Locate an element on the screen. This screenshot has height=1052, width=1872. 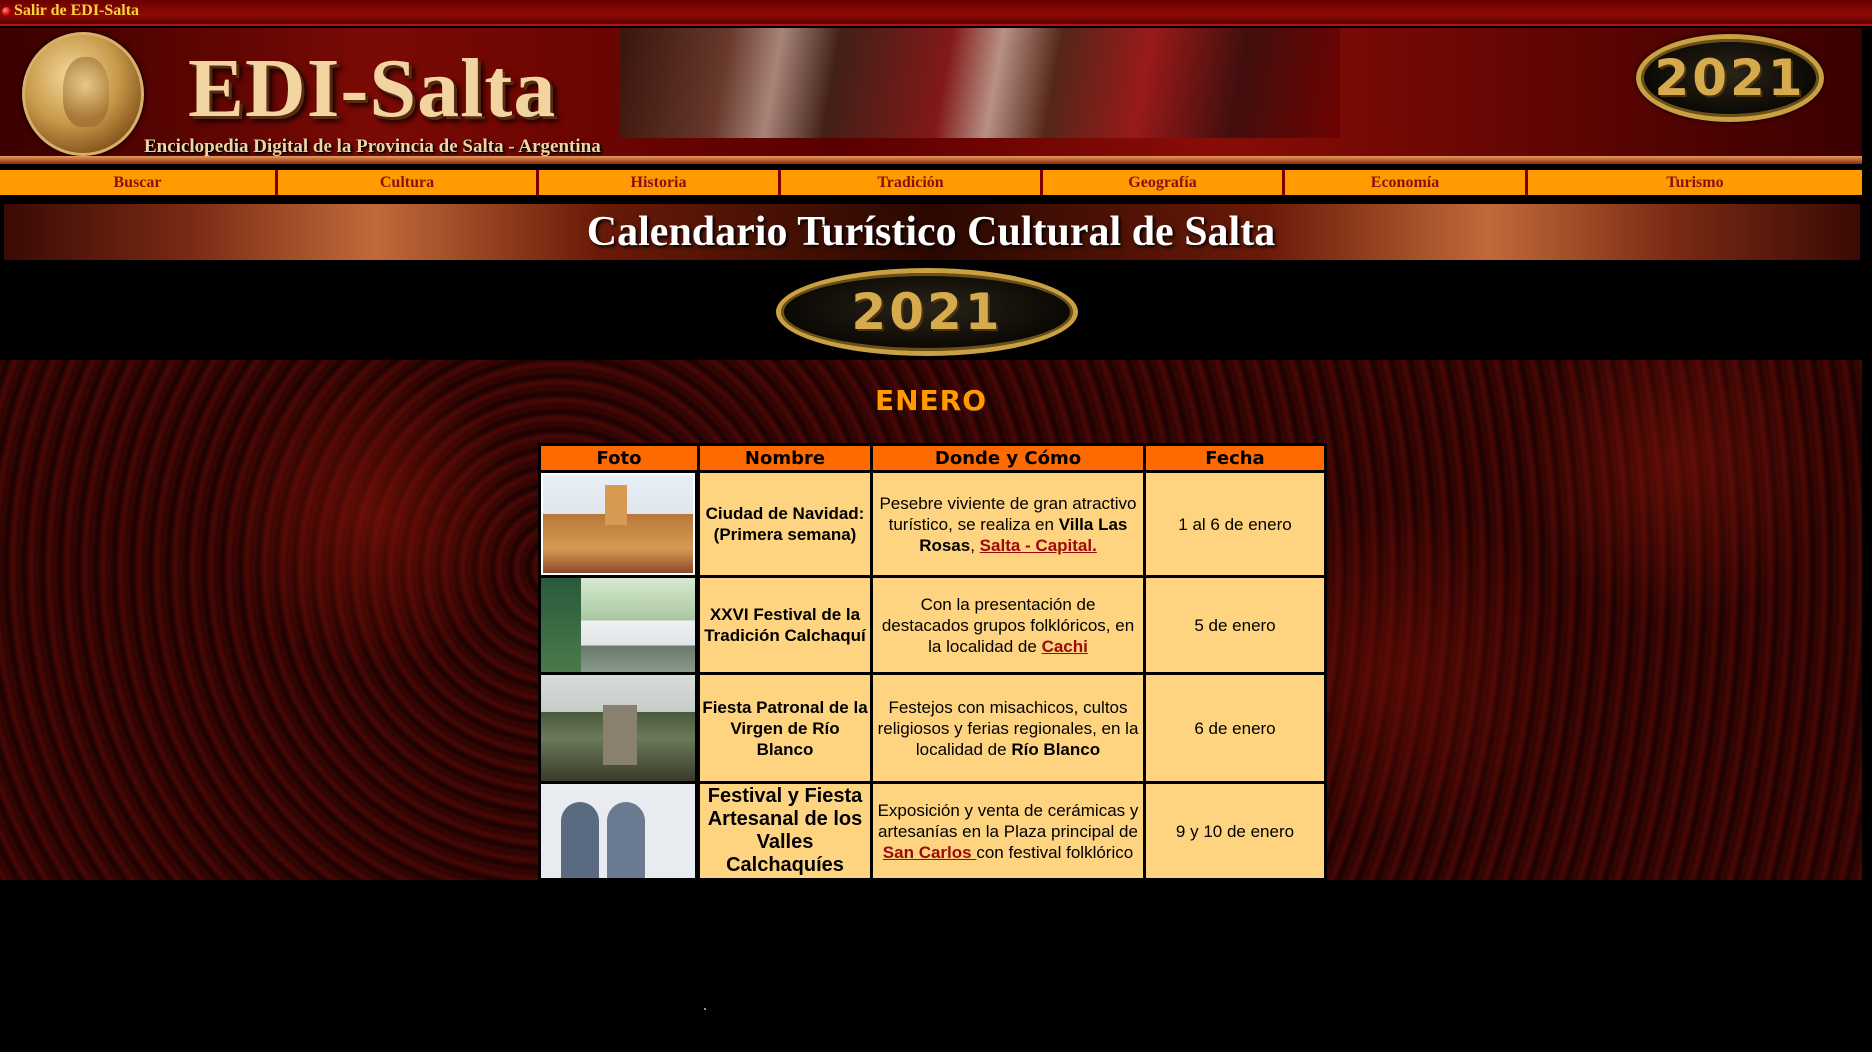
arches-photo-image is located at coordinates (618, 831).